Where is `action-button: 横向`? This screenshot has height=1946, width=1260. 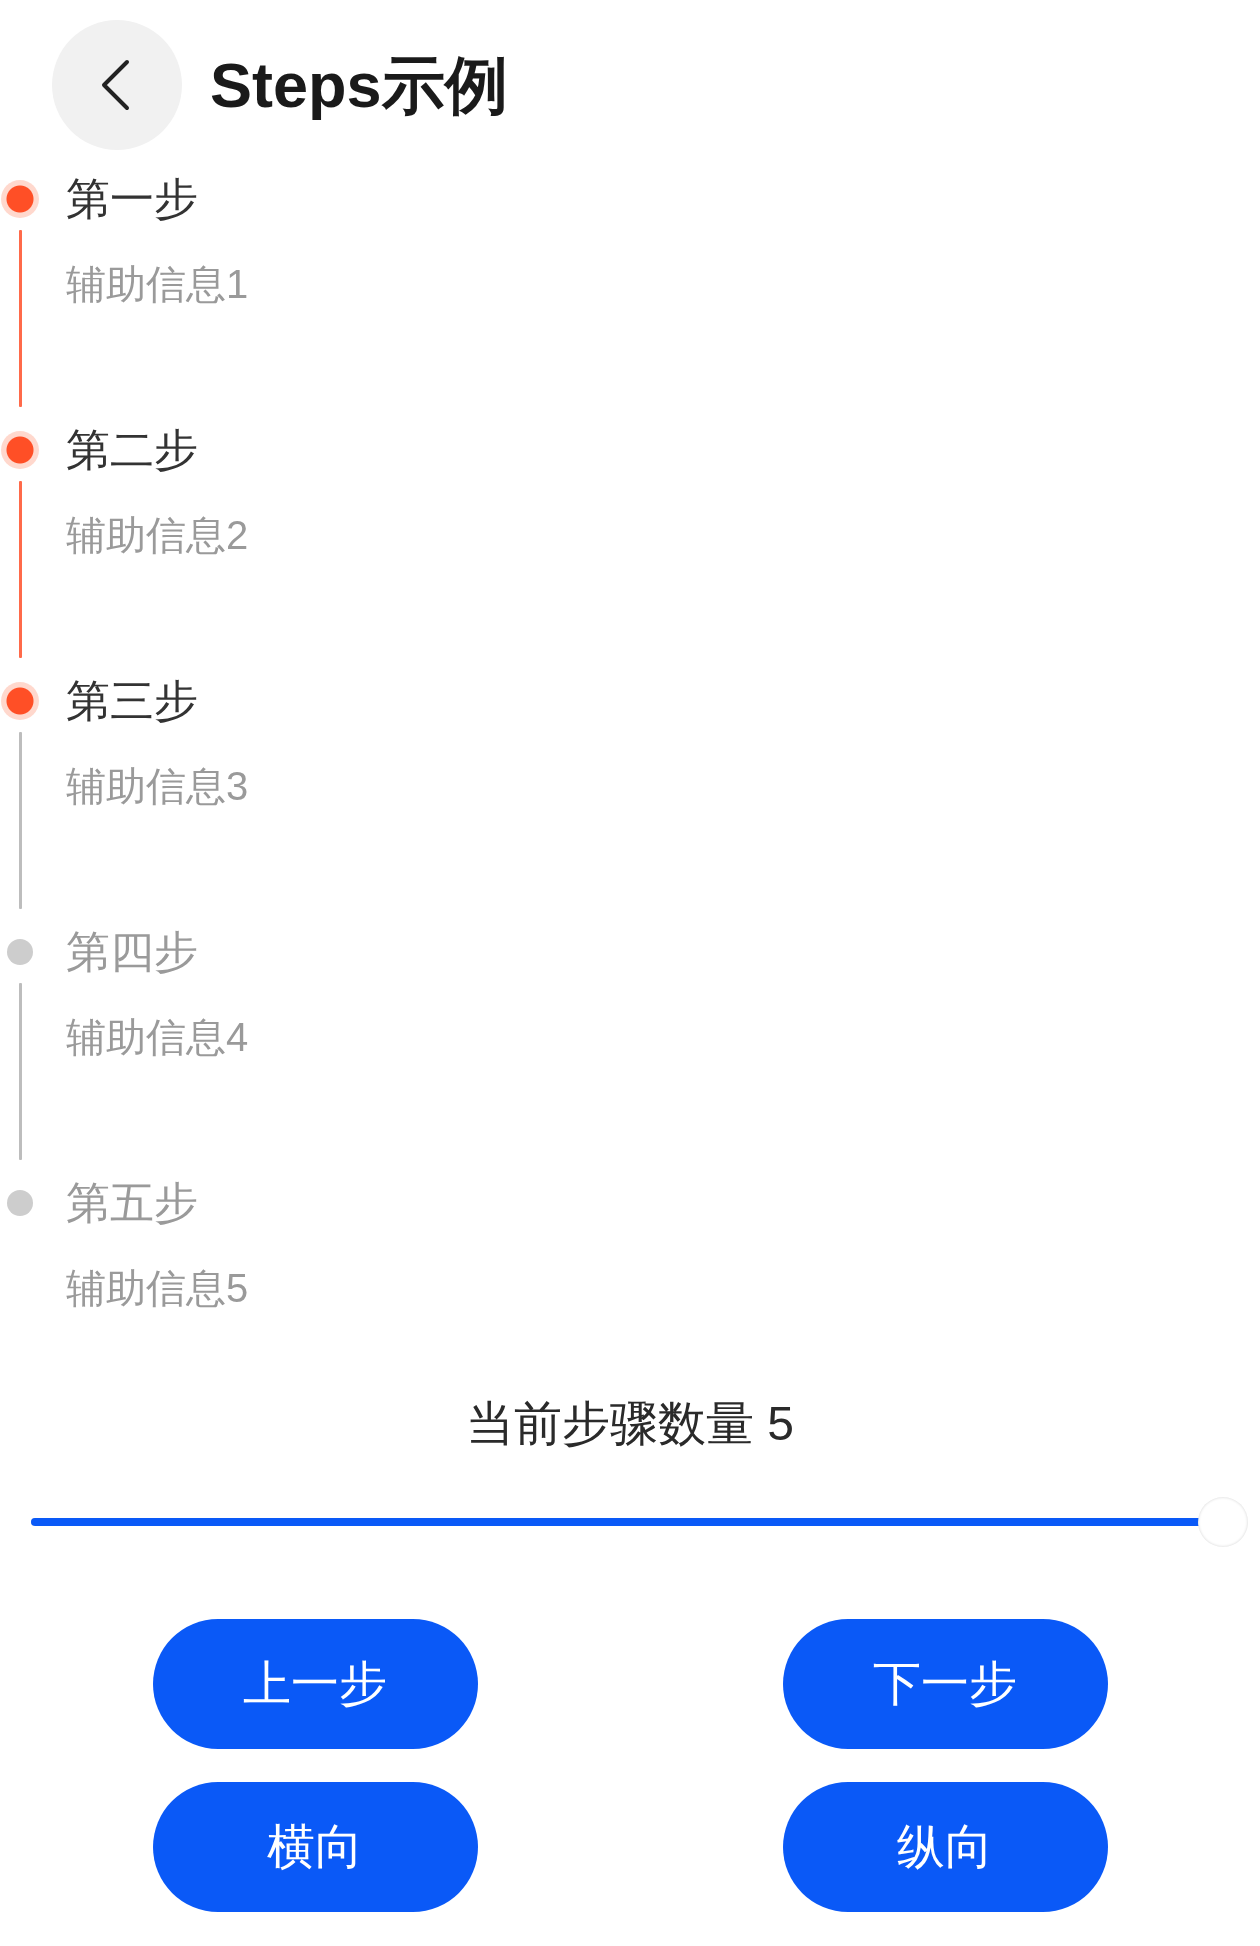
action-button: 横向 is located at coordinates (315, 1847).